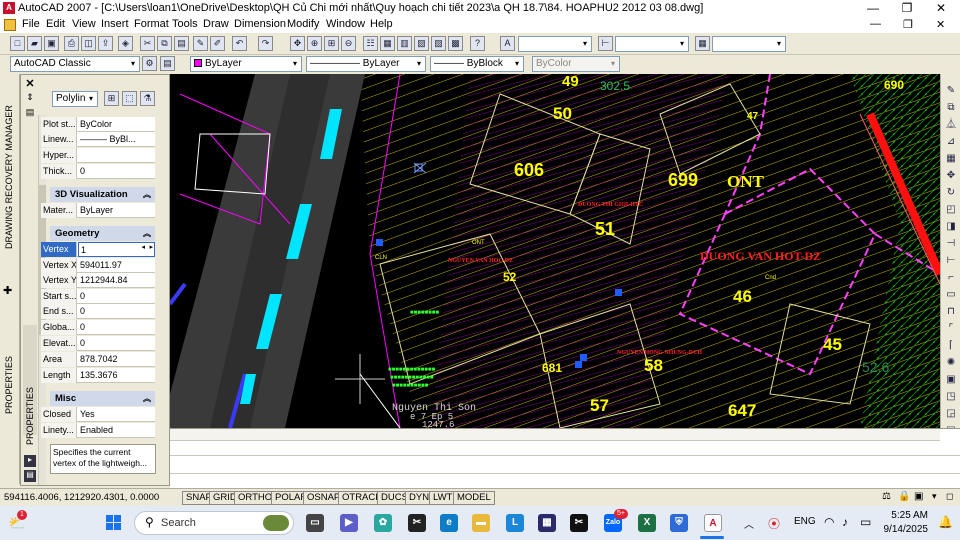 Image resolution: width=960 pixels, height=540 pixels. I want to click on prop-row-vertex: Vertex 1 ◂ ▸, so click(98, 249).